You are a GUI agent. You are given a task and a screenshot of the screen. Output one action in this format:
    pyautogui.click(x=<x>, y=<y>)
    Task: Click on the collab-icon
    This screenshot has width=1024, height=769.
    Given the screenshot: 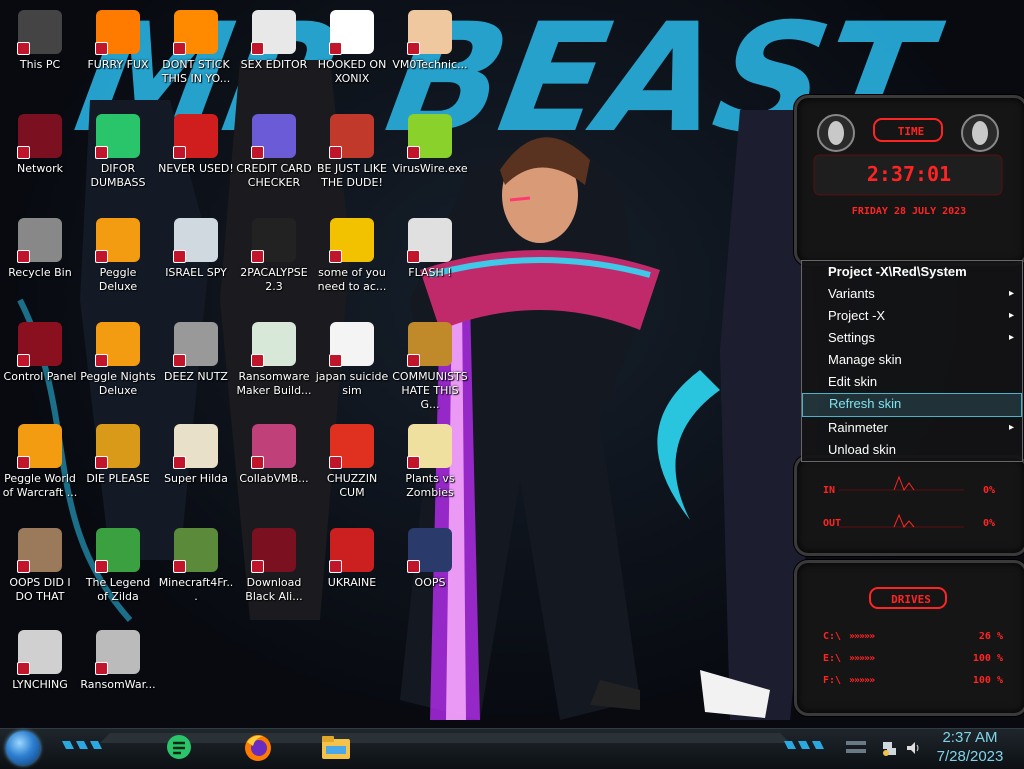 What is the action you would take?
    pyautogui.click(x=273, y=446)
    